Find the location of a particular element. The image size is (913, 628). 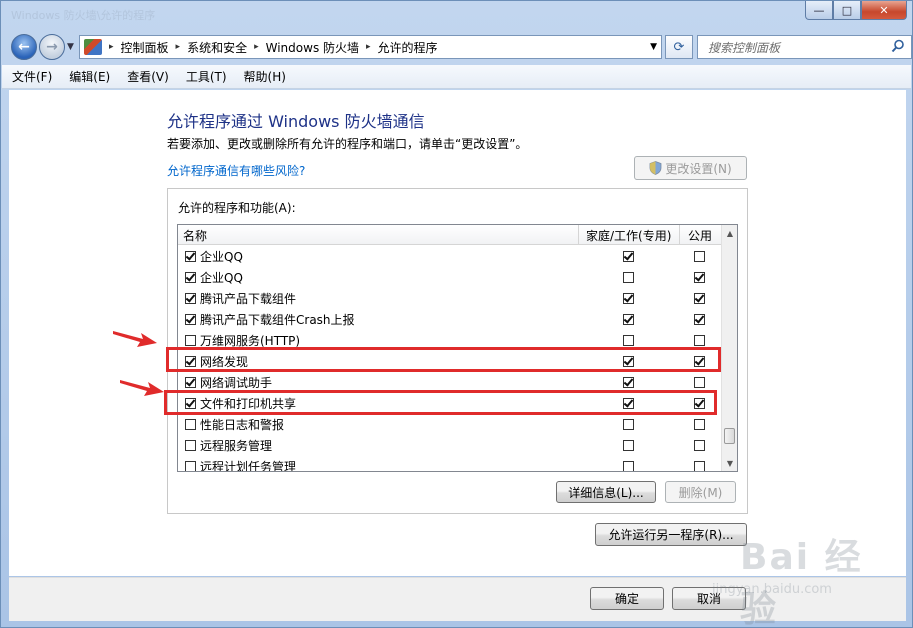

scroll-up-icon: ▲ is located at coordinates (729, 233).